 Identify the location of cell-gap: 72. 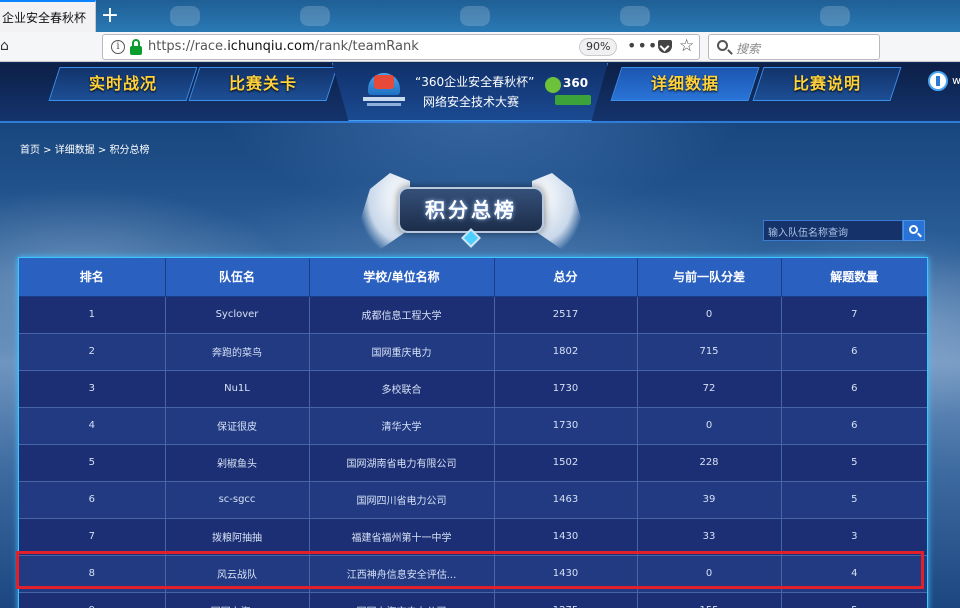
(709, 389).